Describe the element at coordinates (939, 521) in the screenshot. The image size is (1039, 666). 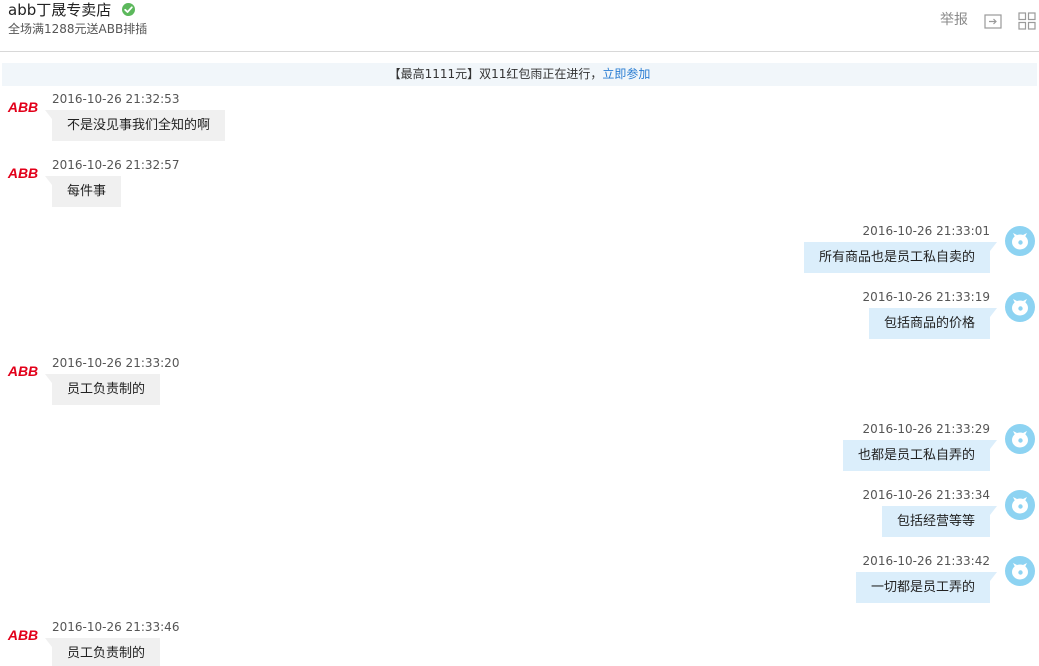
I see `user-message-bubble: 包括经营等等` at that location.